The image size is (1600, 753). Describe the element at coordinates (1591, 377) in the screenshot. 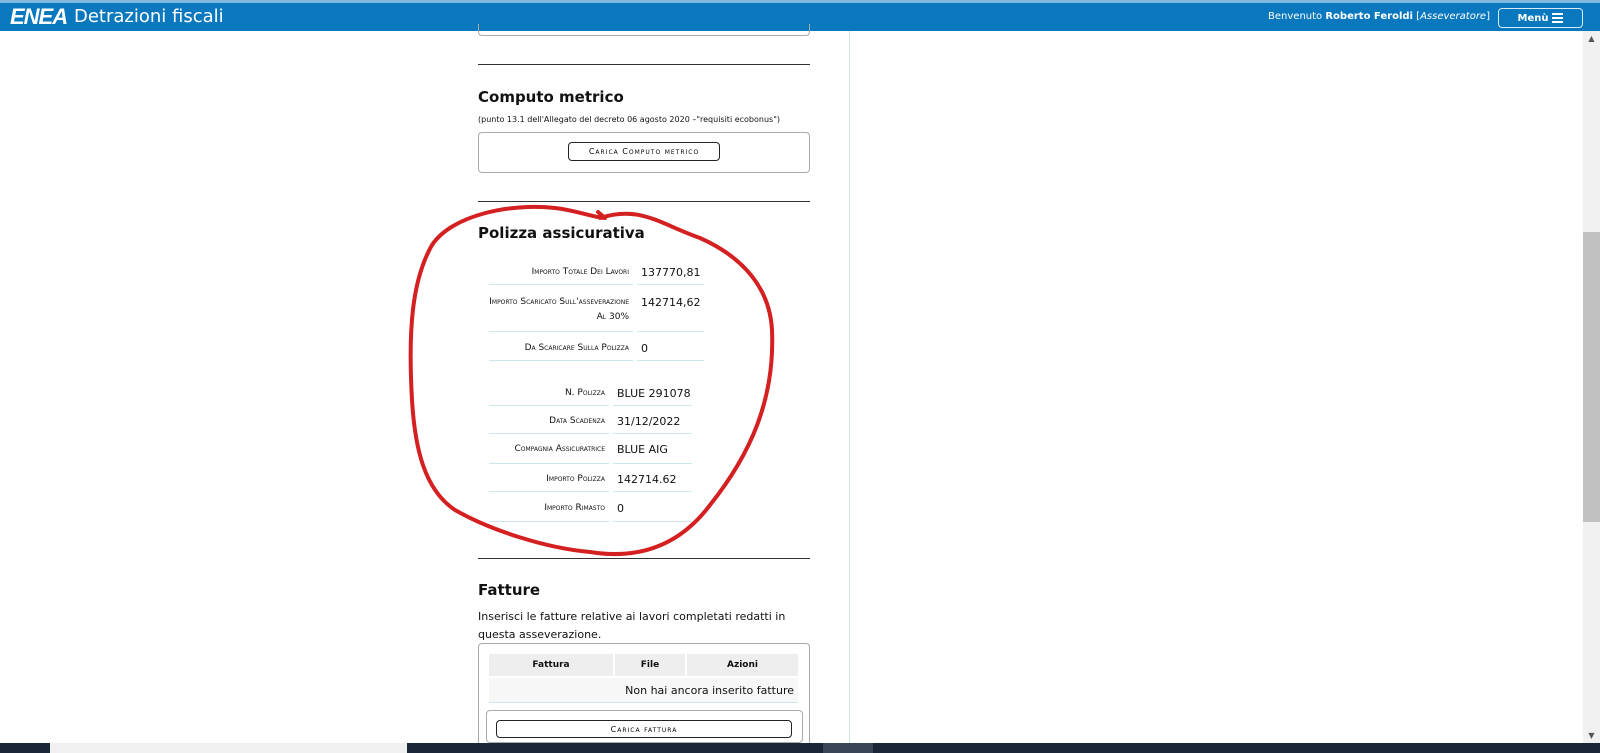

I see `scrollbar-thumb` at that location.